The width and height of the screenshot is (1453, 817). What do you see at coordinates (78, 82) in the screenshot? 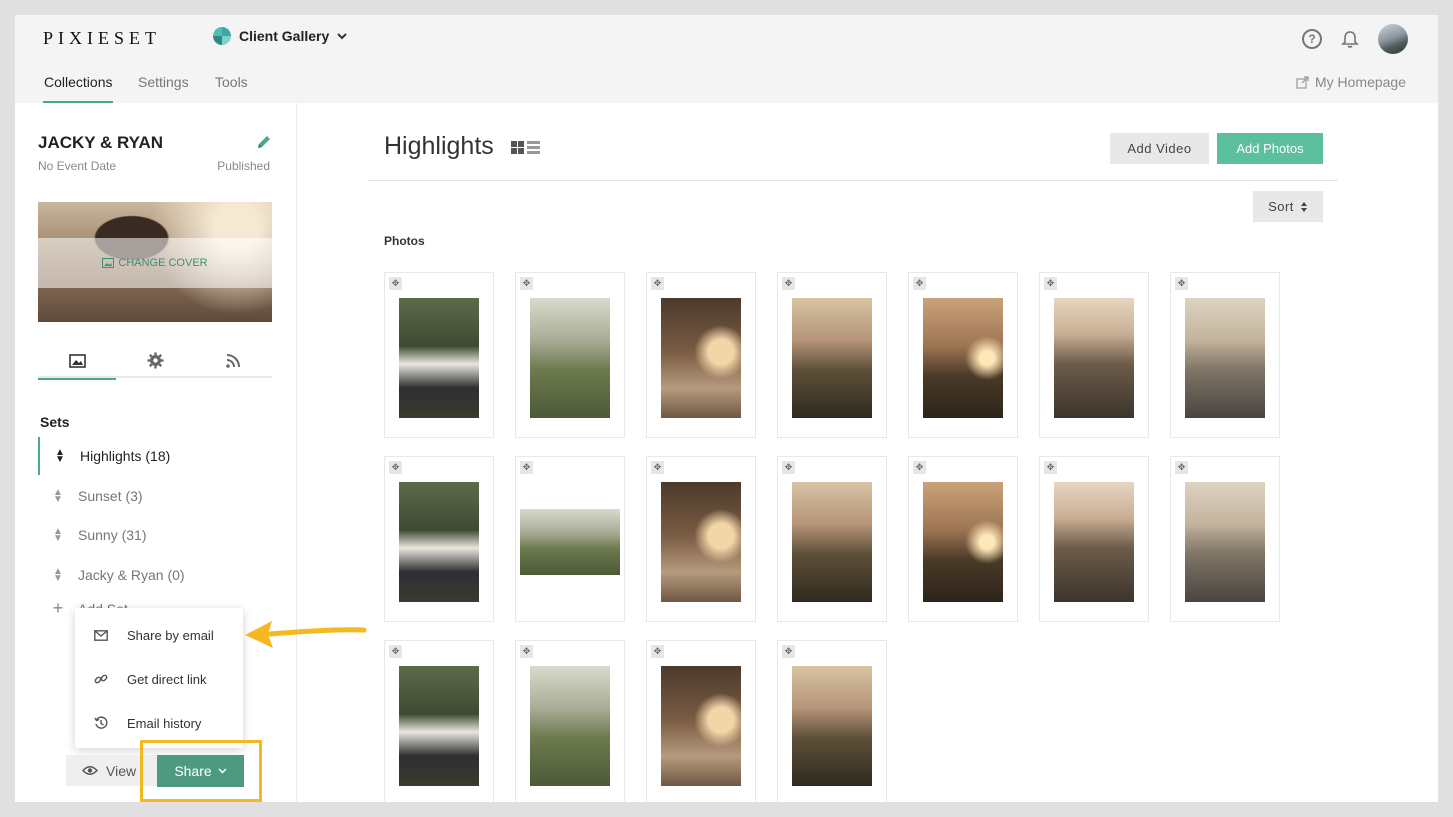
I see `tab-collections: Collections` at bounding box center [78, 82].